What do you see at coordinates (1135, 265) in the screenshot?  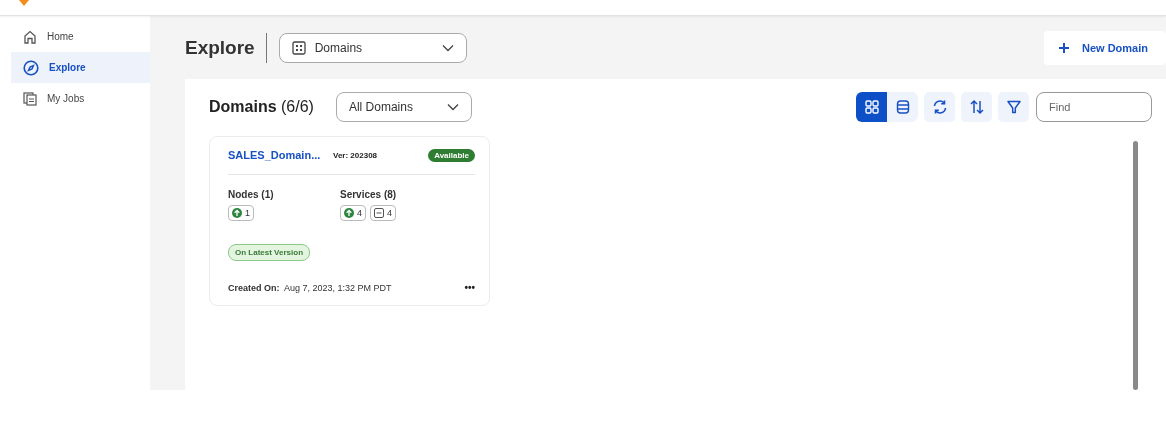 I see `scrollbar` at bounding box center [1135, 265].